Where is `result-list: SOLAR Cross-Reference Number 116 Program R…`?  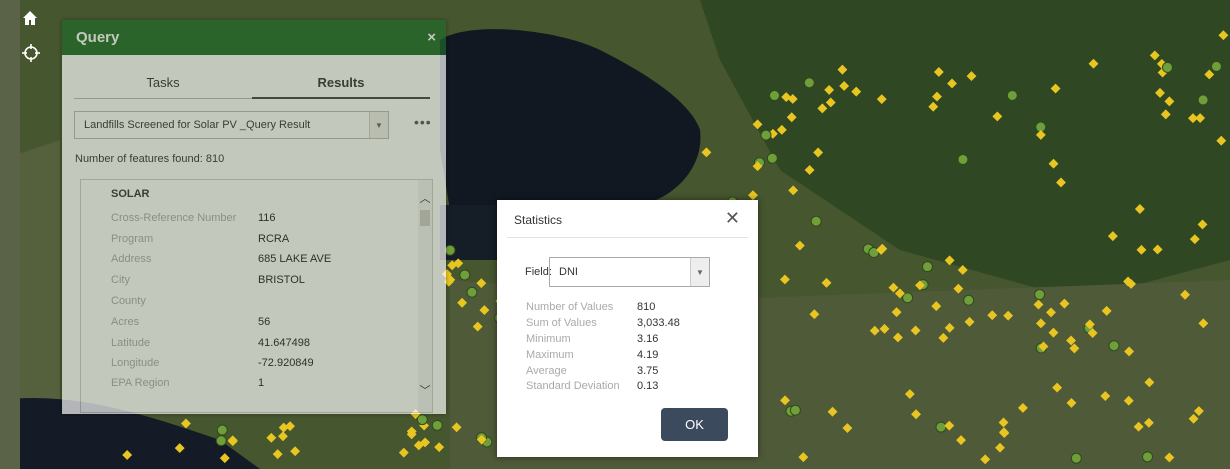
result-list: SOLAR Cross-Reference Number 116 Program R… is located at coordinates (256, 296).